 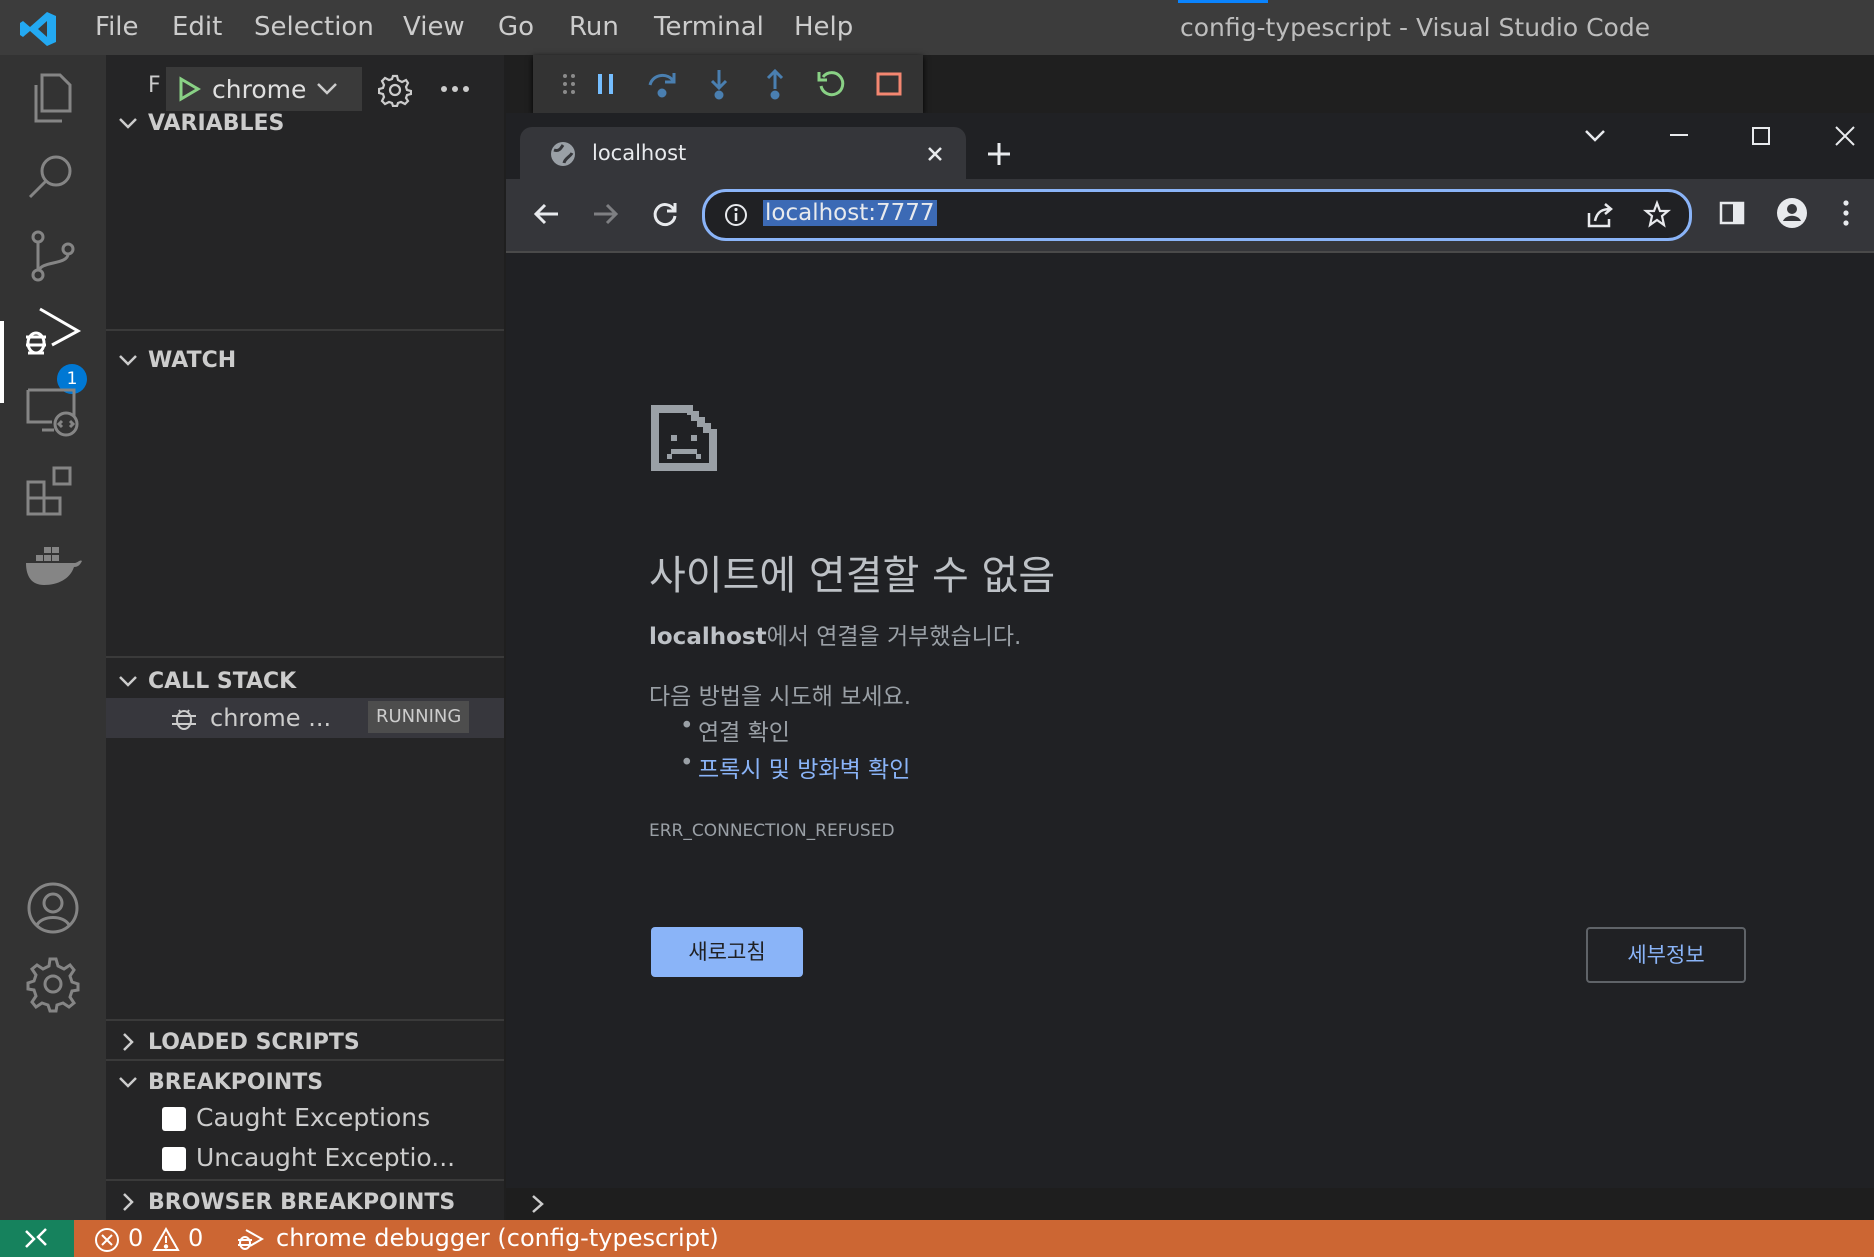 What do you see at coordinates (305, 1042) in the screenshot?
I see `loaded-scripts-section-header: LOADED SCRIPTS` at bounding box center [305, 1042].